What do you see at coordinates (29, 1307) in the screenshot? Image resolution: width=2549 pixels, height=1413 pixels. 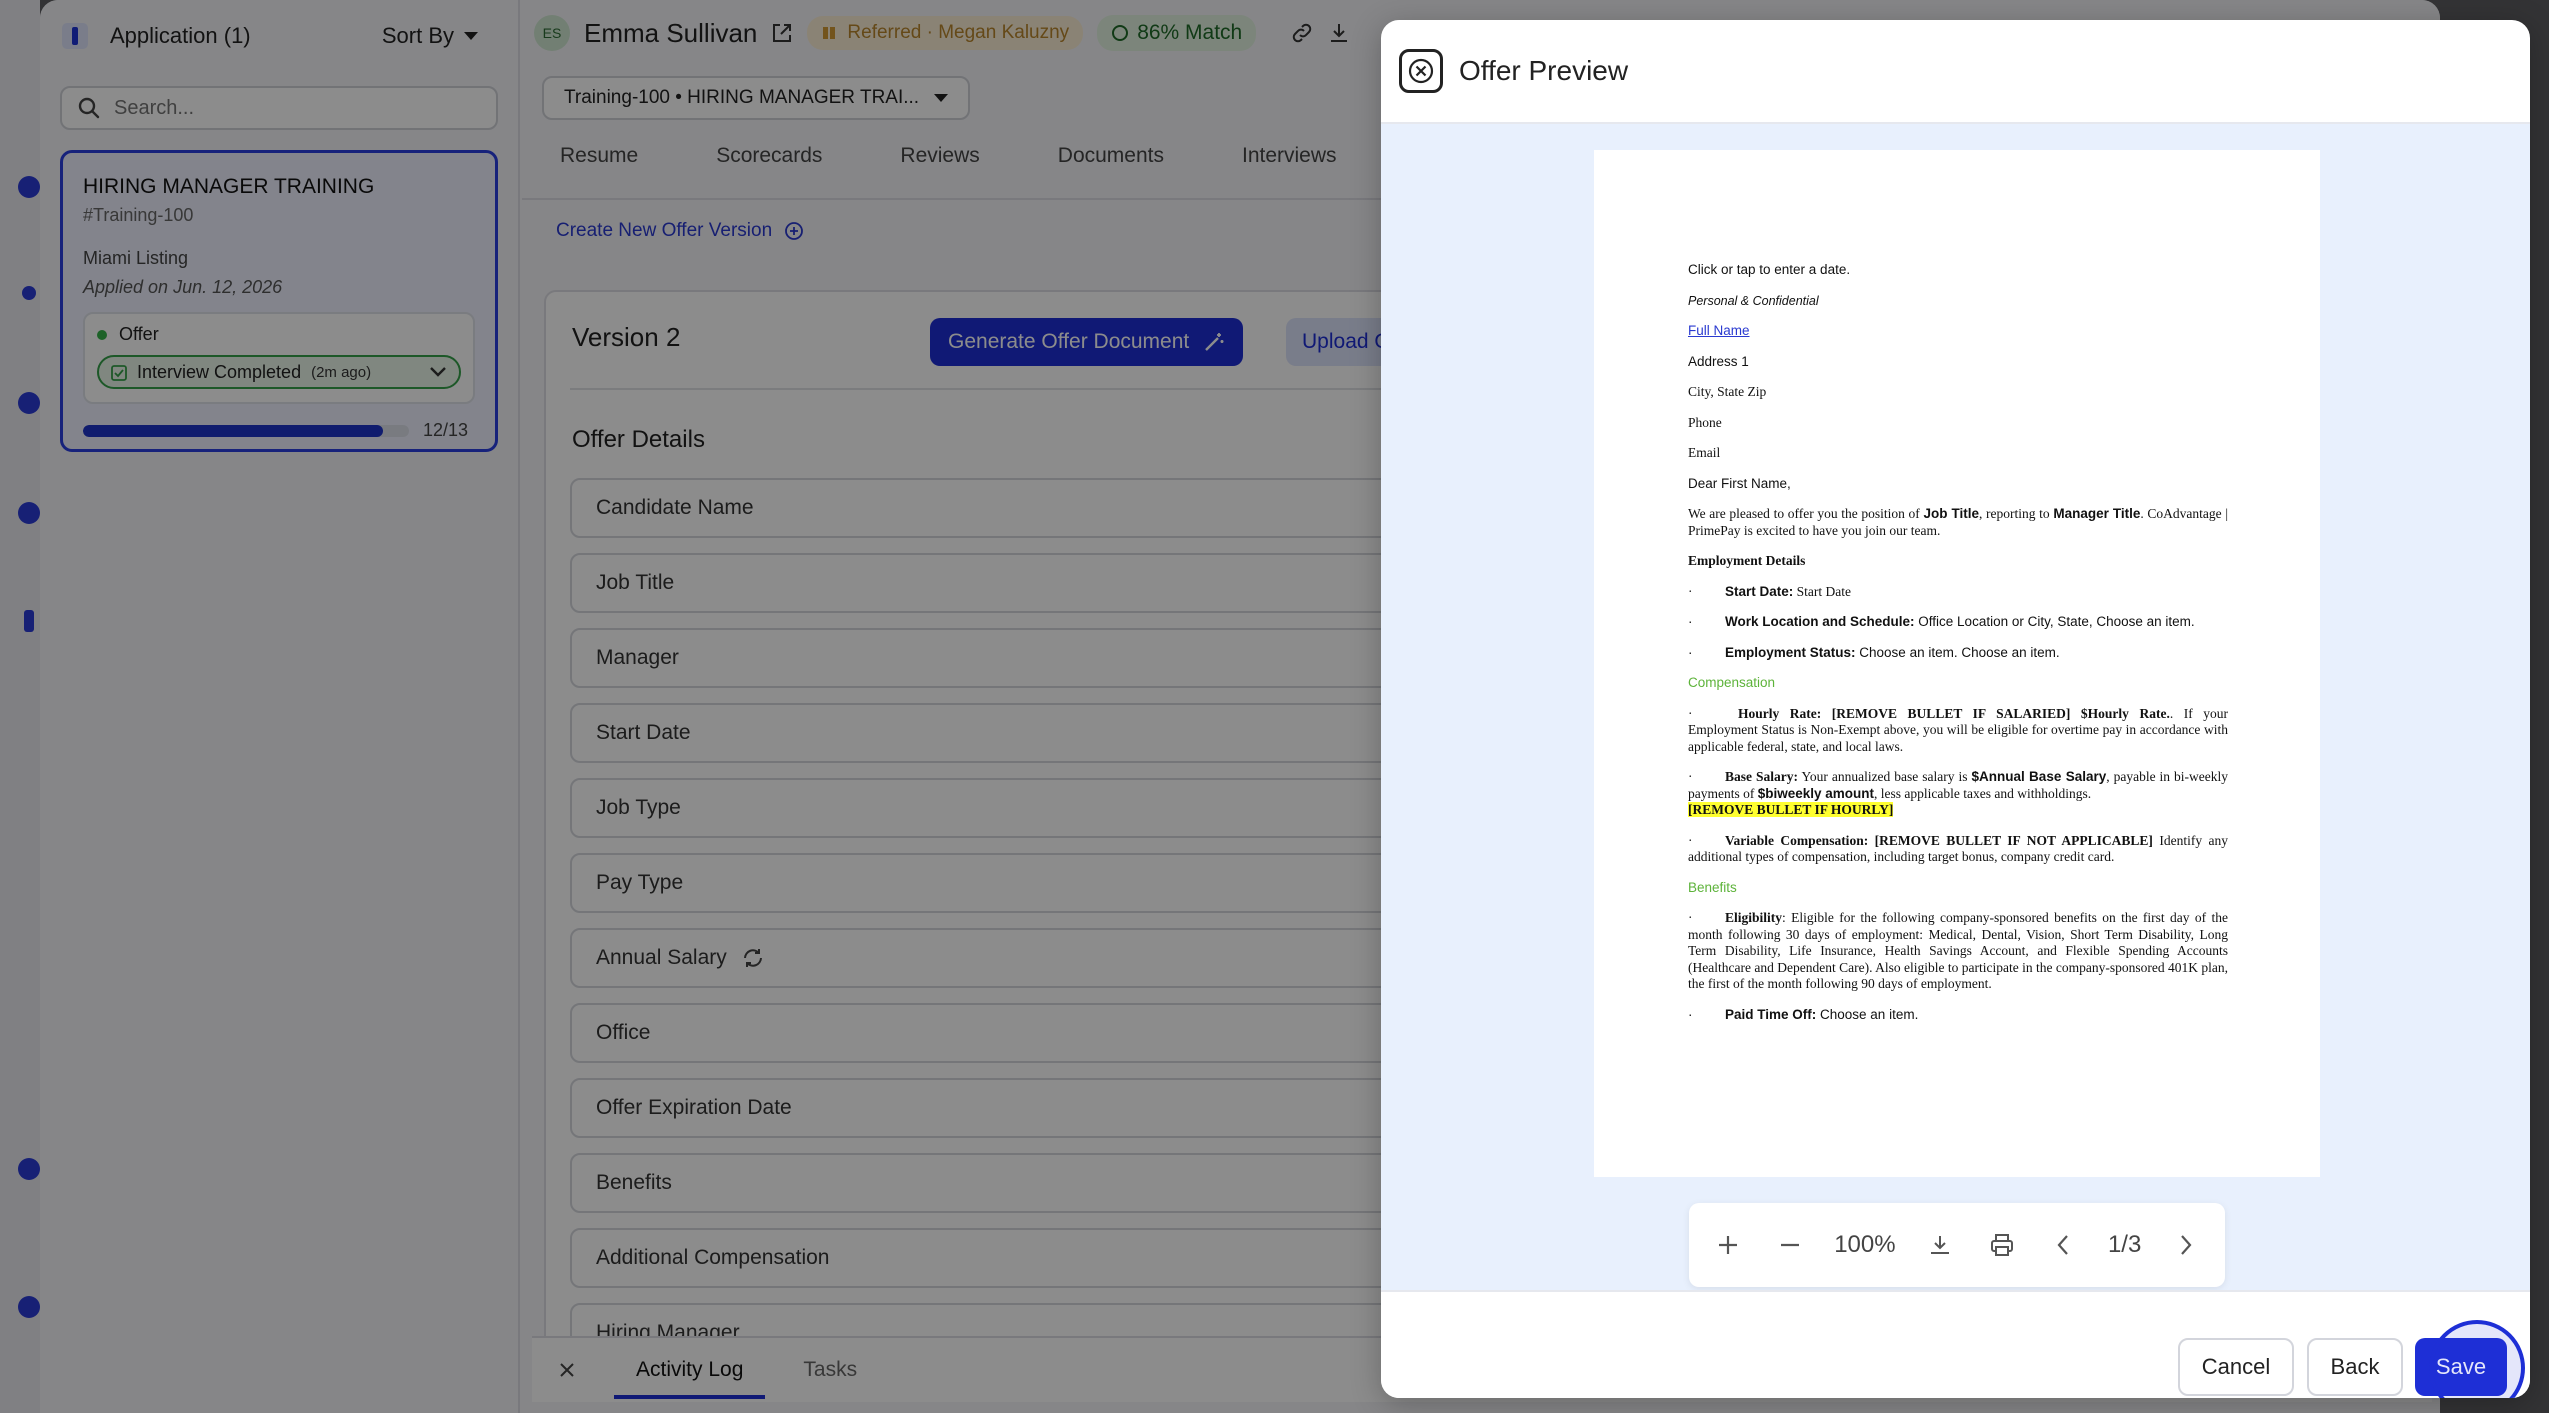 I see `profile-icon` at bounding box center [29, 1307].